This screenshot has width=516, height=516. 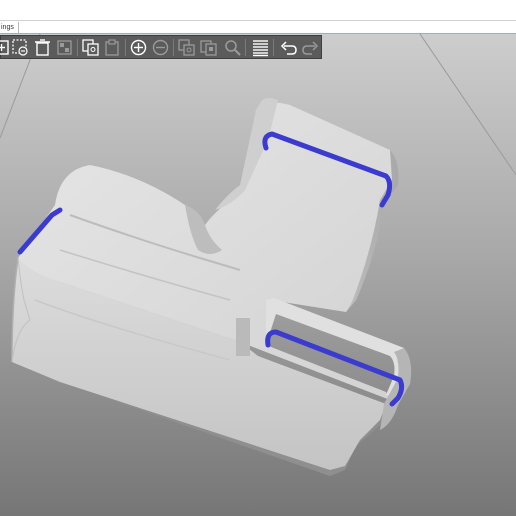 I want to click on remove-instance-icon, so click(x=160, y=47).